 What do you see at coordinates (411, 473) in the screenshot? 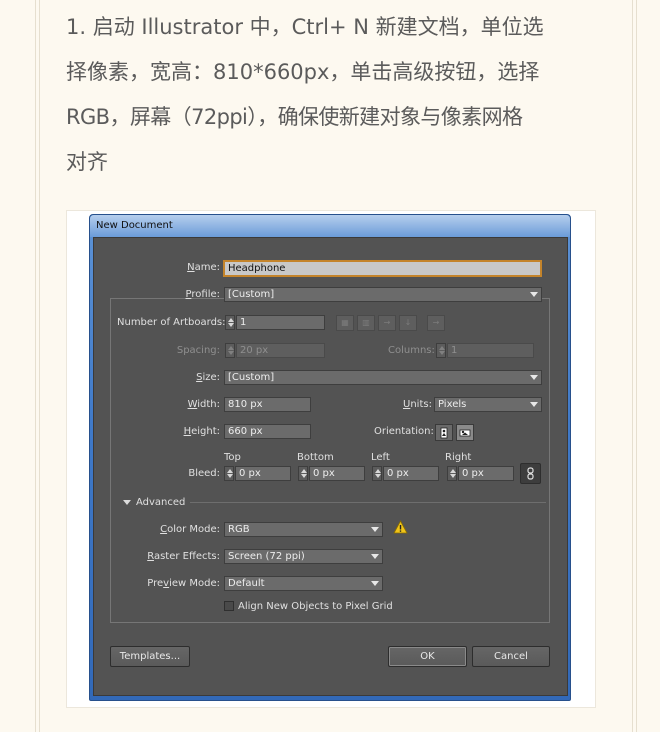
I see `bleed-left-field: 0 px` at bounding box center [411, 473].